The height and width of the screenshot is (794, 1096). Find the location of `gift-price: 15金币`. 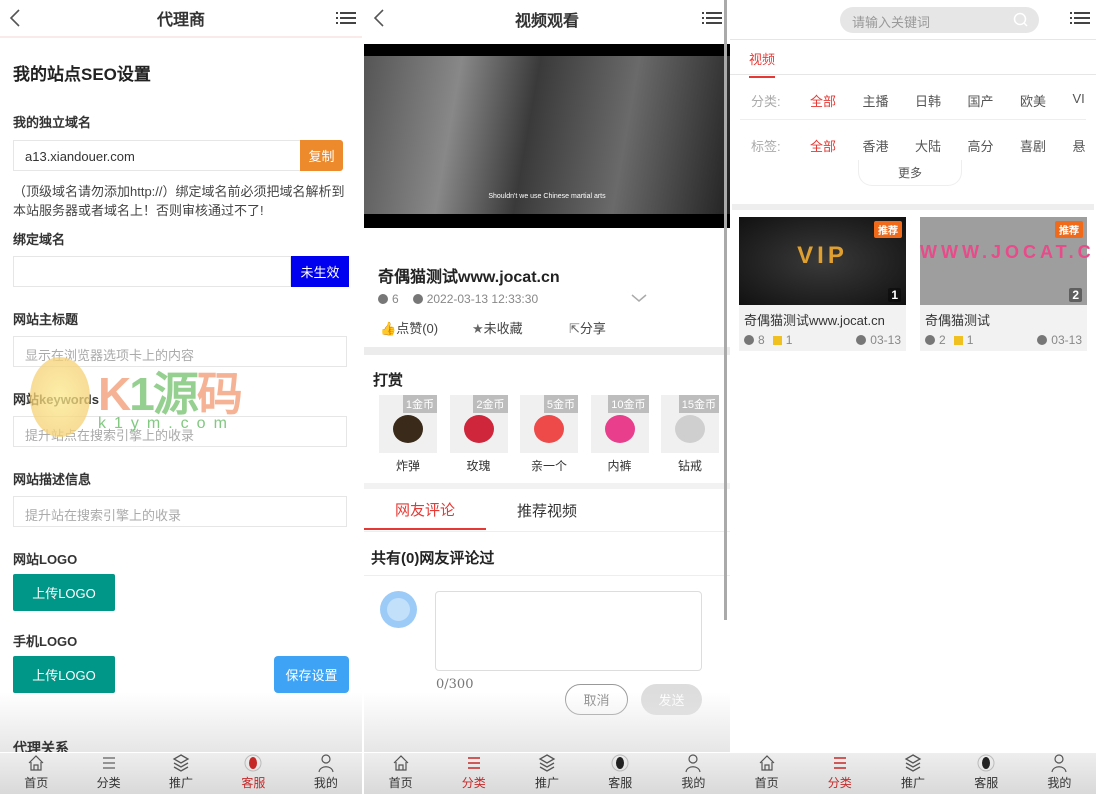

gift-price: 15金币 is located at coordinates (698, 404).